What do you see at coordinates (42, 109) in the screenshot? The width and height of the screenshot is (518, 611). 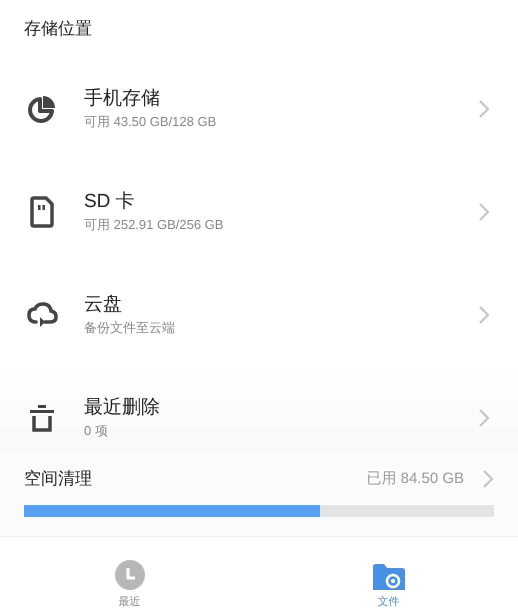 I see `pie-chart-icon` at bounding box center [42, 109].